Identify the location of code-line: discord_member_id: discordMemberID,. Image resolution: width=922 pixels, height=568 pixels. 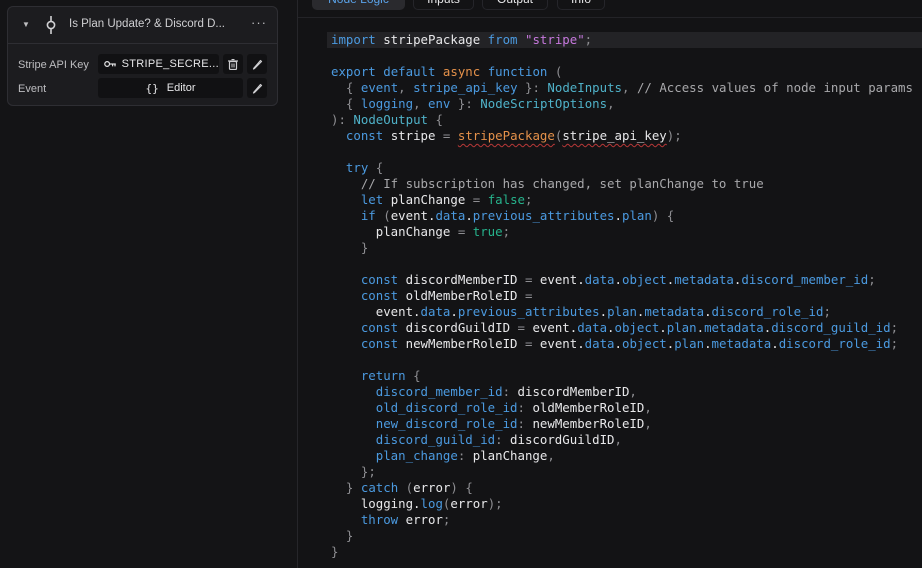
(626, 392).